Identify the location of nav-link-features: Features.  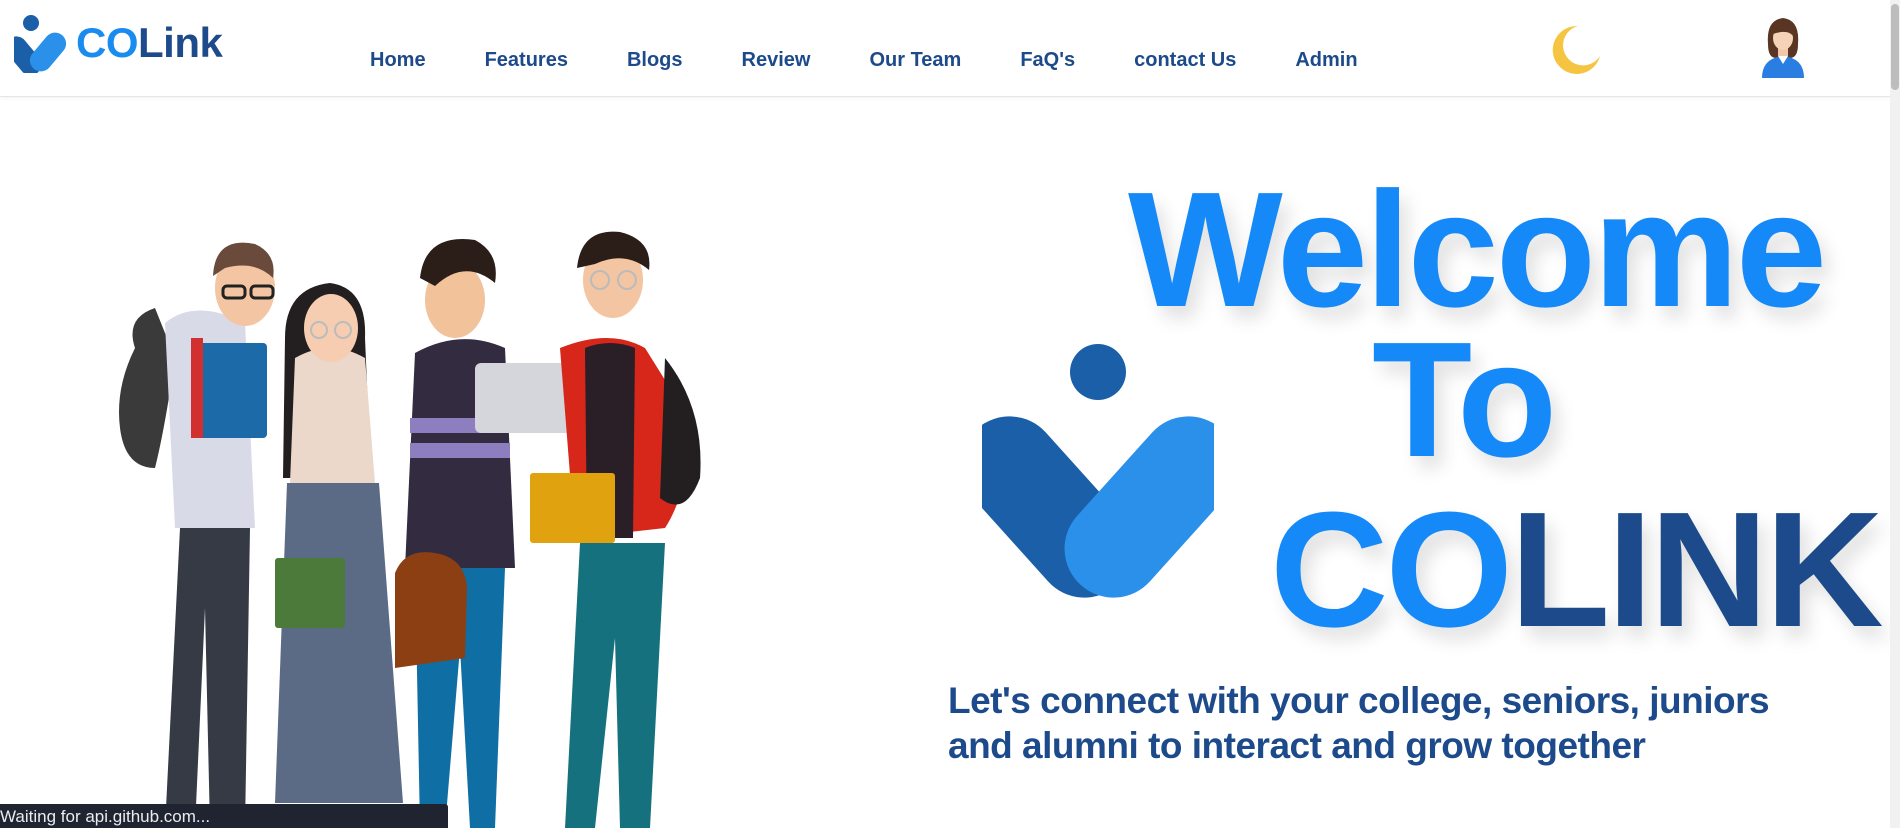
(526, 60).